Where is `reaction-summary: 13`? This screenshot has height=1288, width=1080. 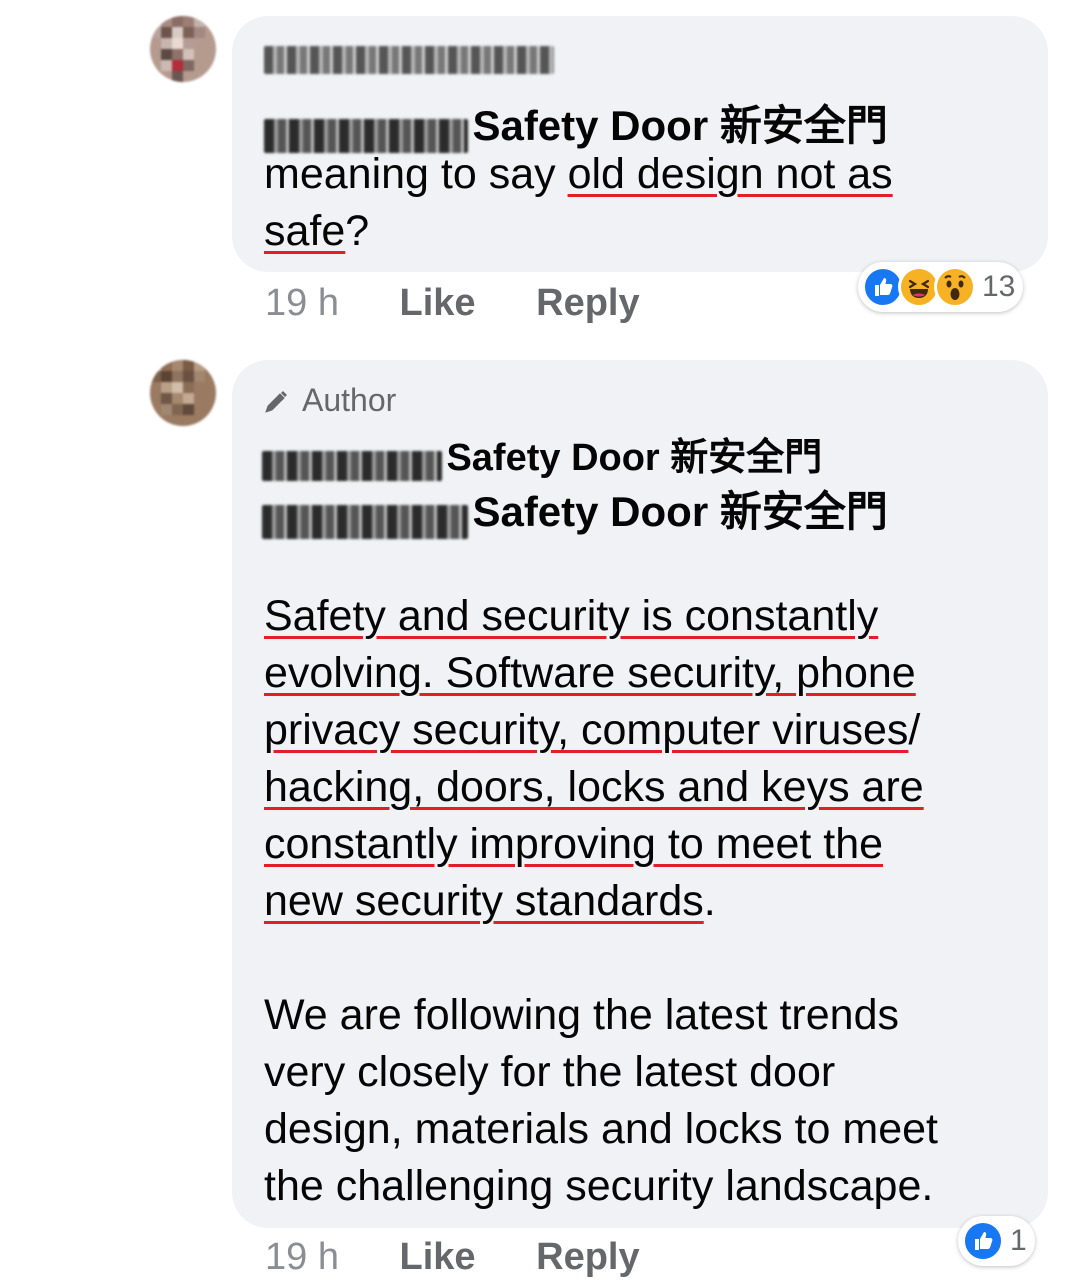
reaction-summary: 13 is located at coordinates (941, 287).